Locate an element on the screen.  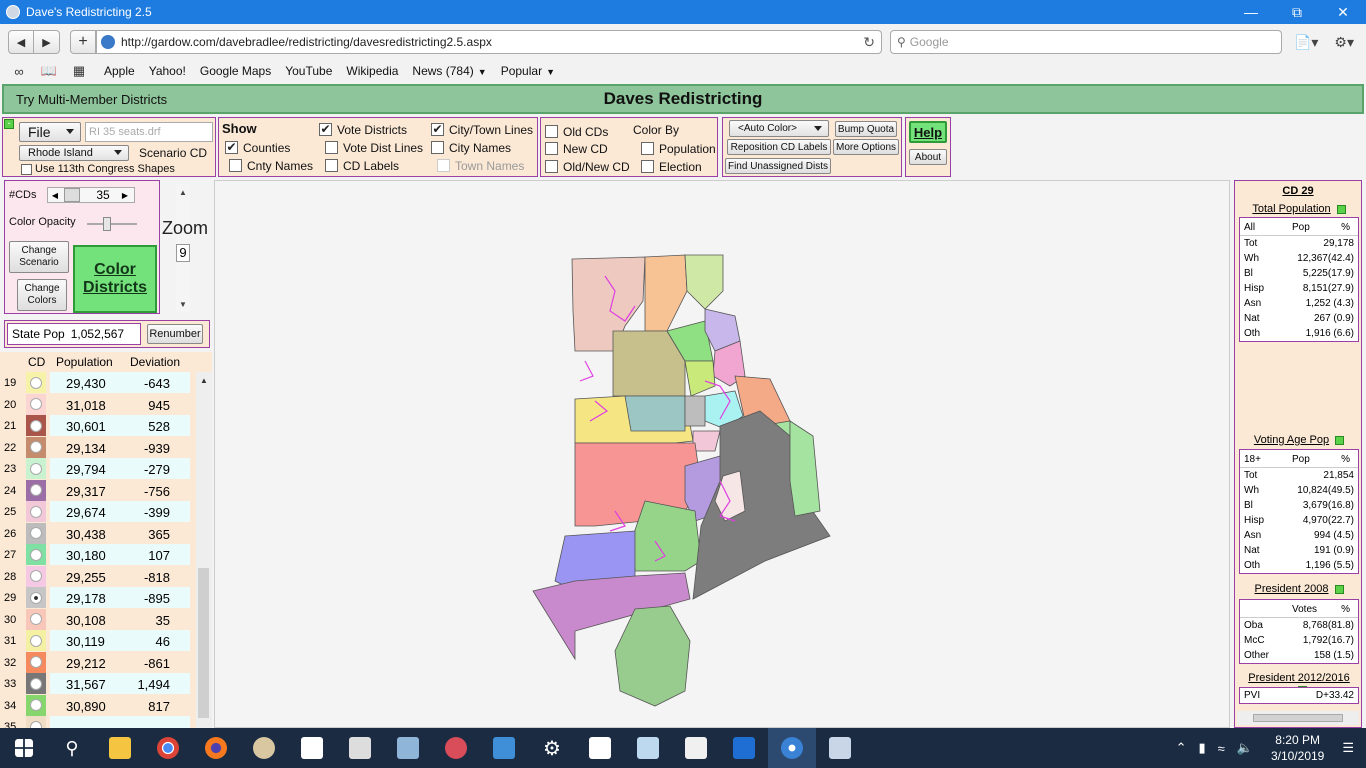
city-town-lines-checkbox is located at coordinates (437, 129).